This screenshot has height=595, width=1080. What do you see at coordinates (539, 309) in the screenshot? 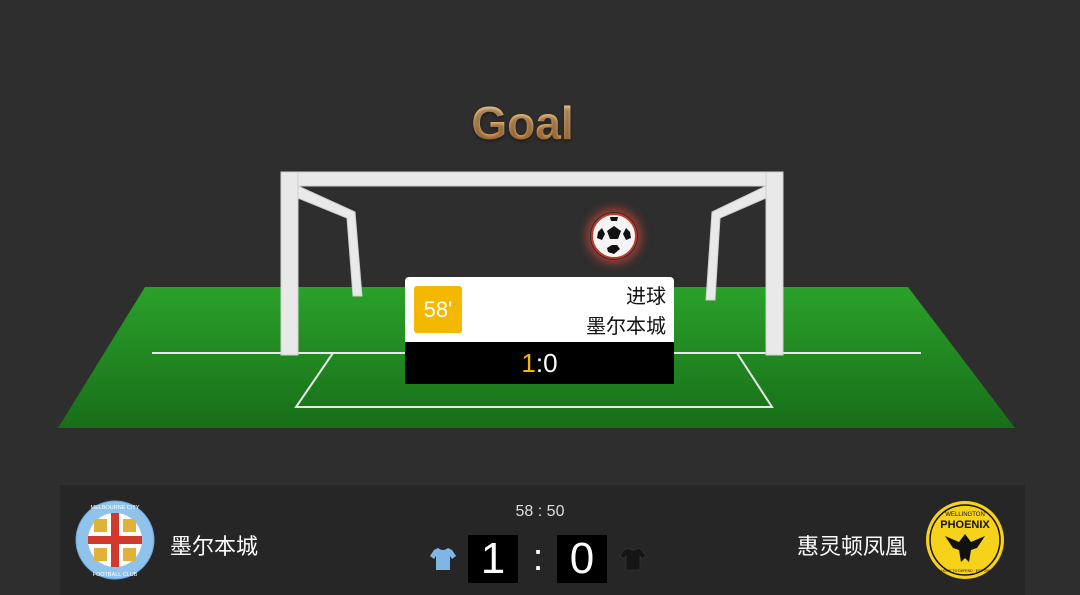
I see `event-card-header: 58' 进球 墨尔本城` at bounding box center [539, 309].